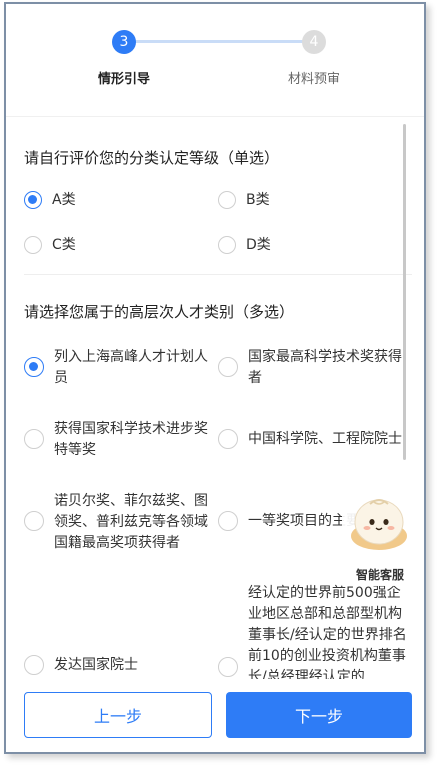  I want to click on radio-d, so click(227, 245).